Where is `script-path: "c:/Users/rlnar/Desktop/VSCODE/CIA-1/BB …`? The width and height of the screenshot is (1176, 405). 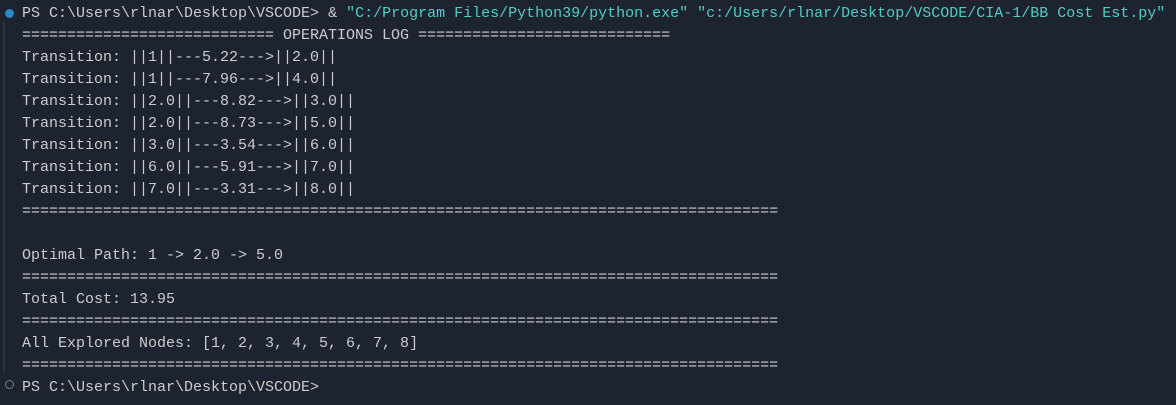 script-path: "c:/Users/rlnar/Desktop/VSCODE/CIA-1/BB … is located at coordinates (931, 13).